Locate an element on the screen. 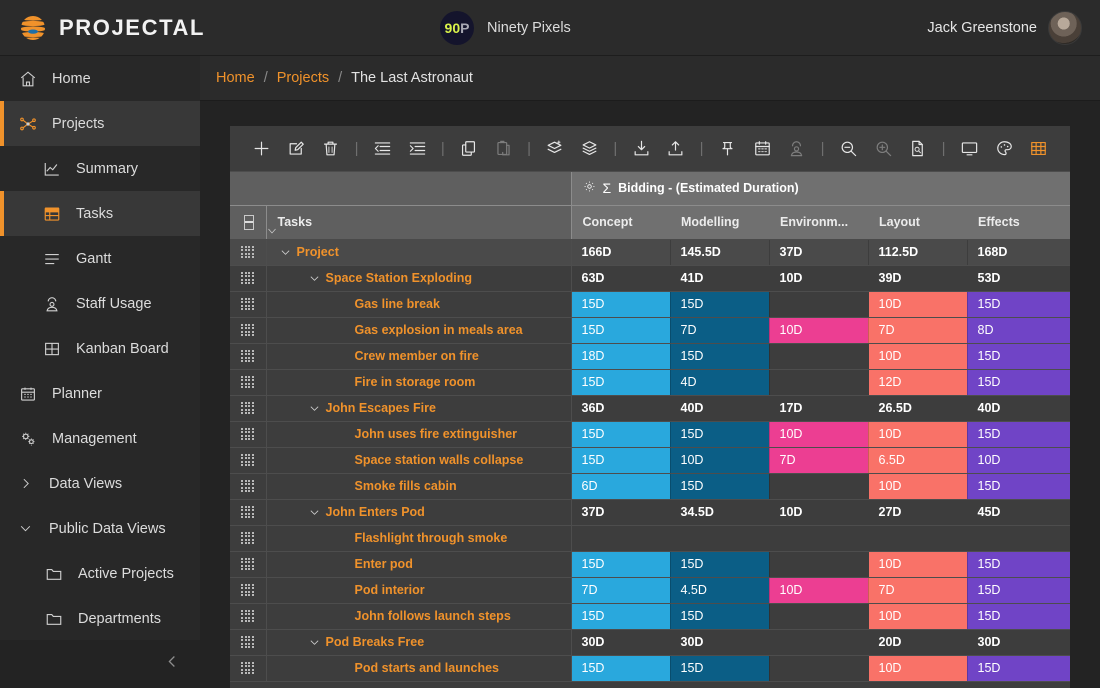 This screenshot has width=1100, height=688. delete-button is located at coordinates (330, 149).